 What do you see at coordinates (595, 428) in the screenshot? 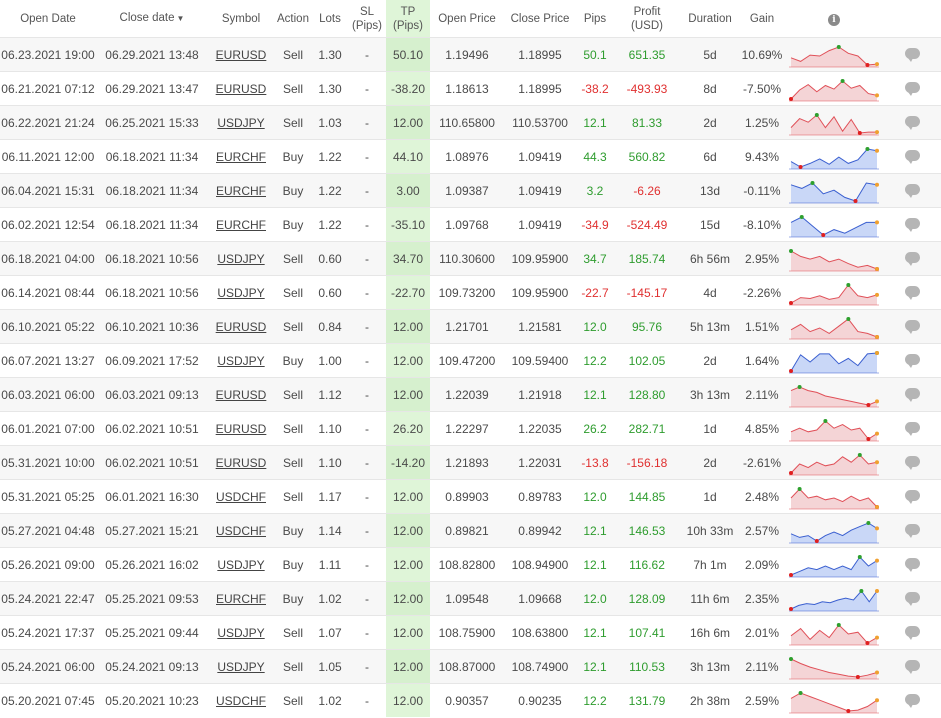
I see `pips-cell: 26.2` at bounding box center [595, 428].